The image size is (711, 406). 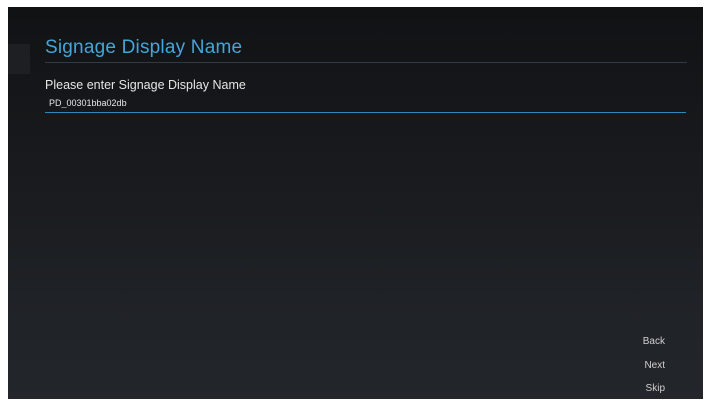 I want to click on page-title: Signage Display Name, so click(x=144, y=47).